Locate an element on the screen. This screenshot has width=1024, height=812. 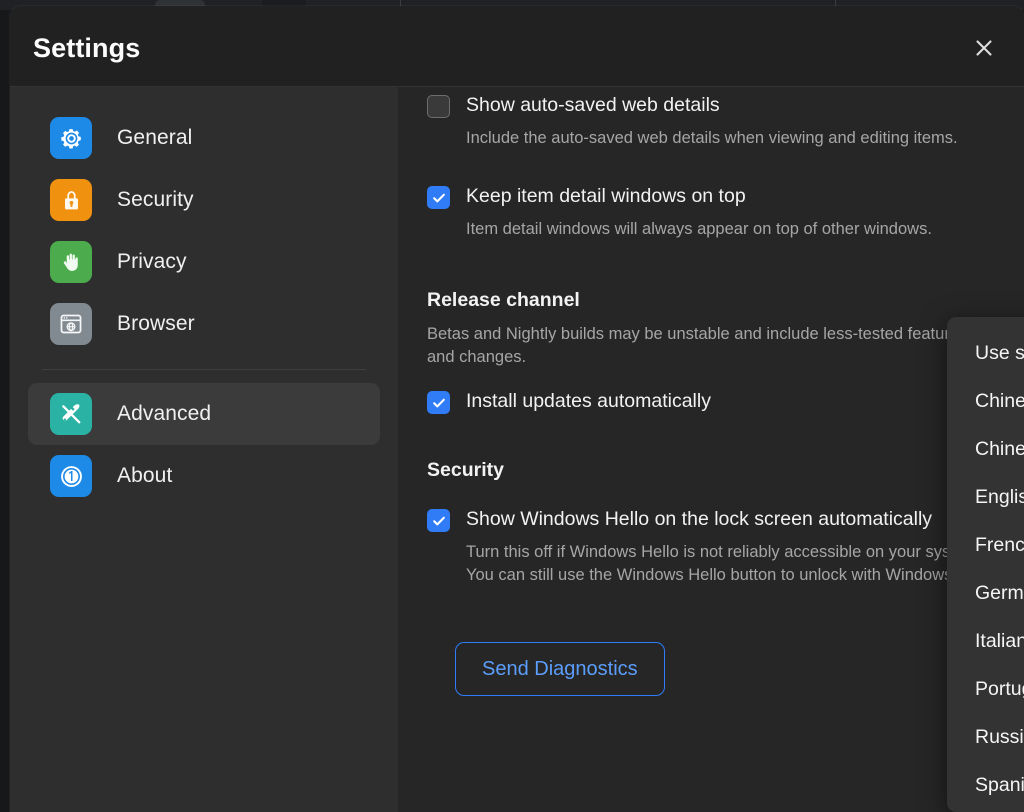
locale-menu-item: Chinese (CN) is located at coordinates (985, 401).